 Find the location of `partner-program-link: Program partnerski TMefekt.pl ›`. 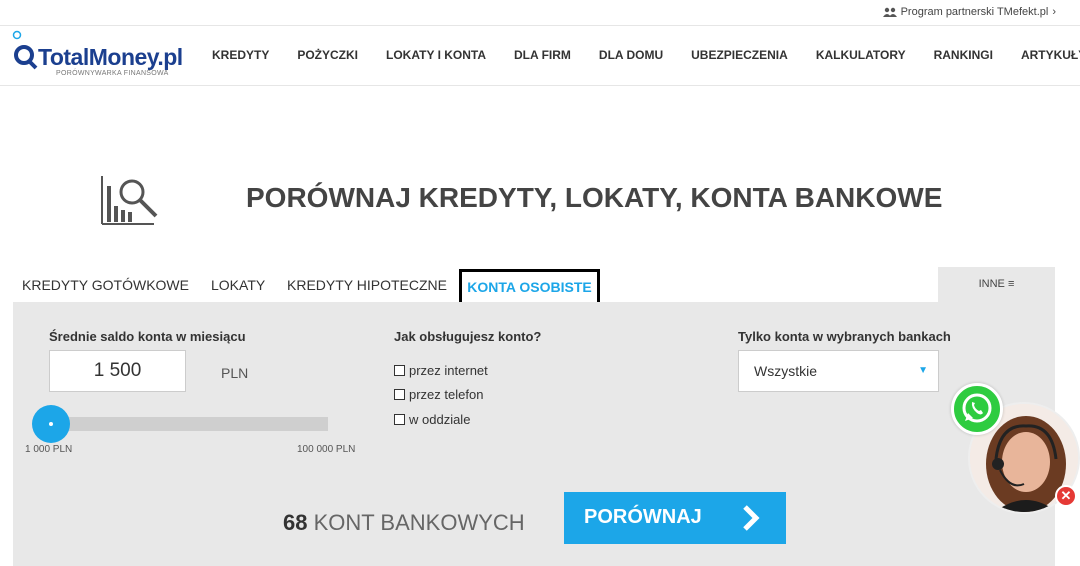

partner-program-link: Program partnerski TMefekt.pl › is located at coordinates (969, 12).